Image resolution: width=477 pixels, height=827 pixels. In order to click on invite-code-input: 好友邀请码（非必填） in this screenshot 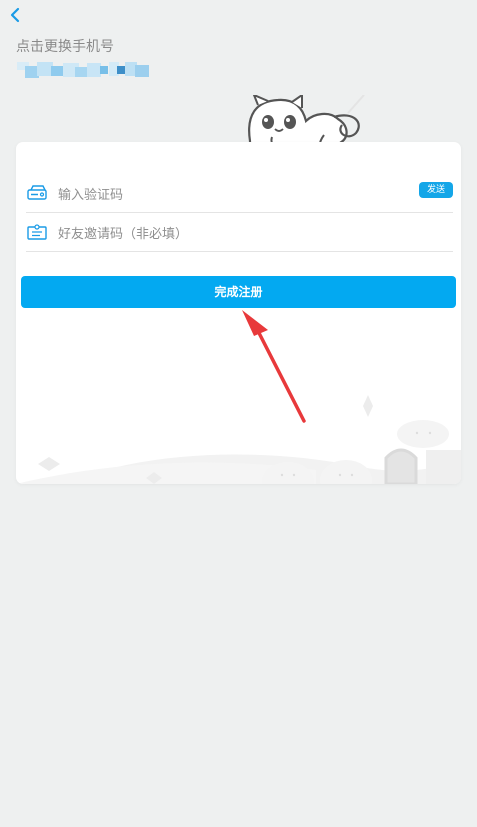, I will do `click(123, 232)`.